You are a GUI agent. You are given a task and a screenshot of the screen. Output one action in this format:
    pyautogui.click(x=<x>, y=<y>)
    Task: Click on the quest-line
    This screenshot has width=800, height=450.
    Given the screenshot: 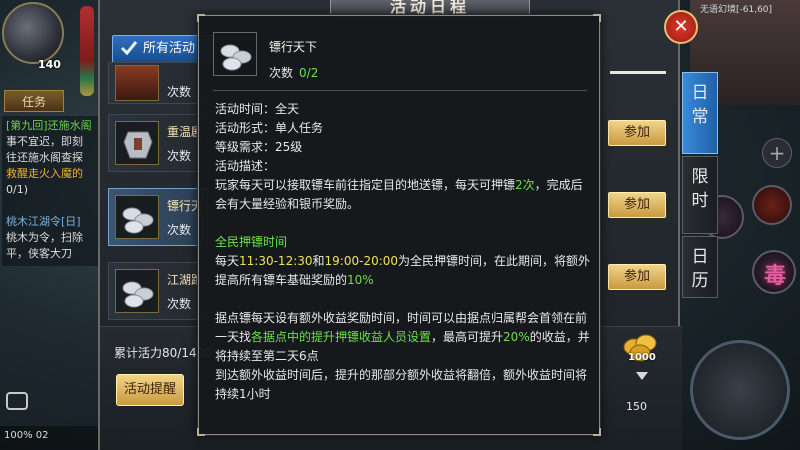 What is the action you would take?
    pyautogui.click(x=50, y=206)
    